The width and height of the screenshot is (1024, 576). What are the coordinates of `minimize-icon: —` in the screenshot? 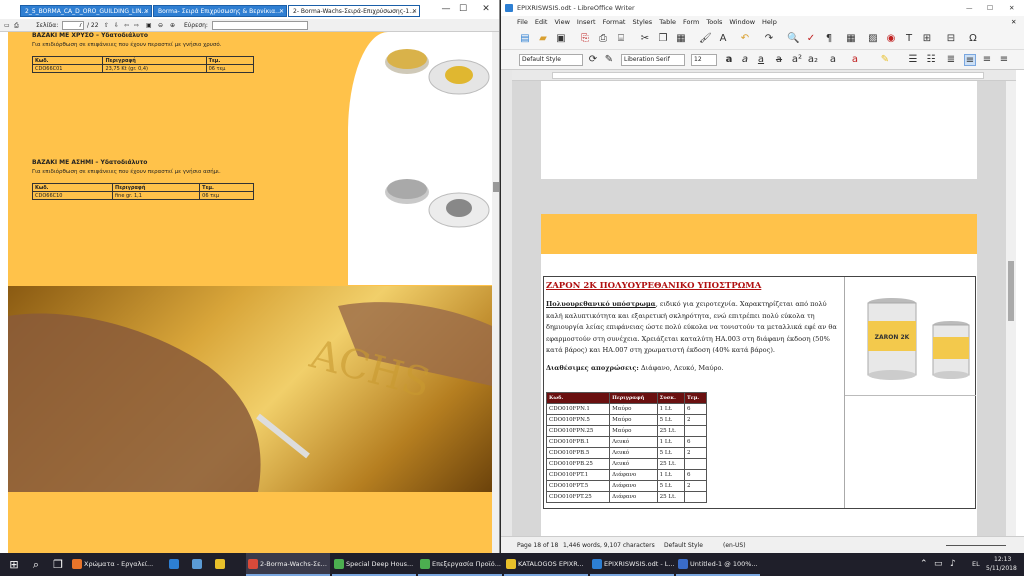 It's located at (969, 8).